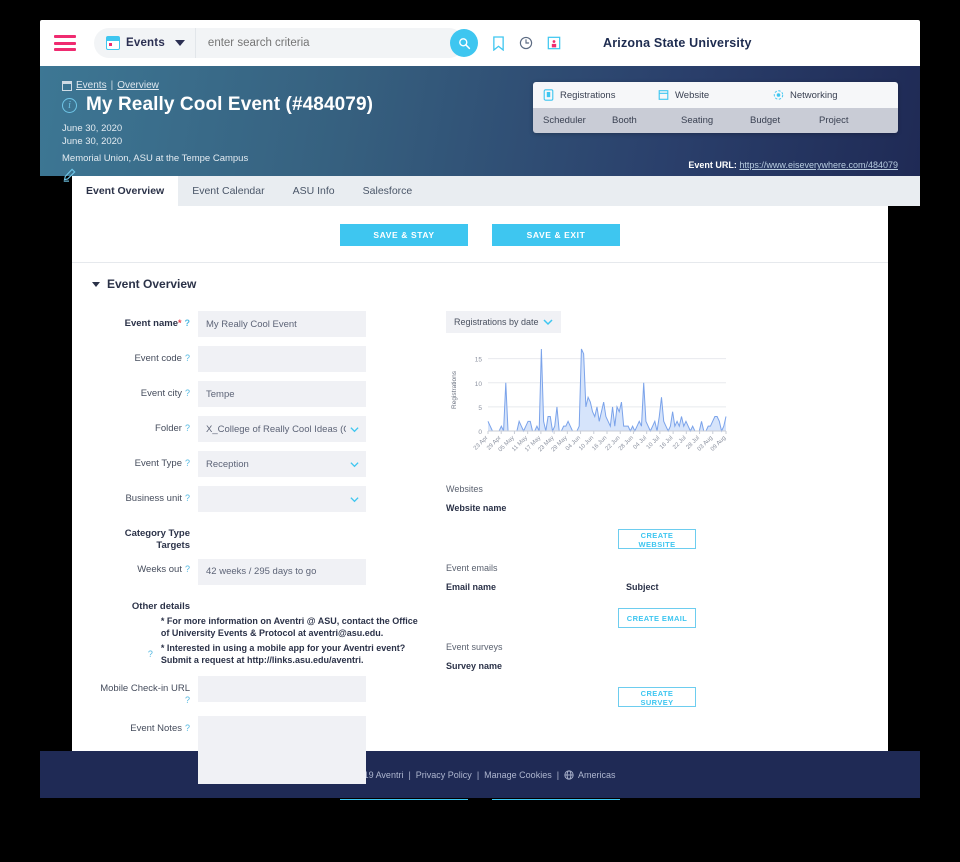  I want to click on inbox-icon, so click(554, 43).